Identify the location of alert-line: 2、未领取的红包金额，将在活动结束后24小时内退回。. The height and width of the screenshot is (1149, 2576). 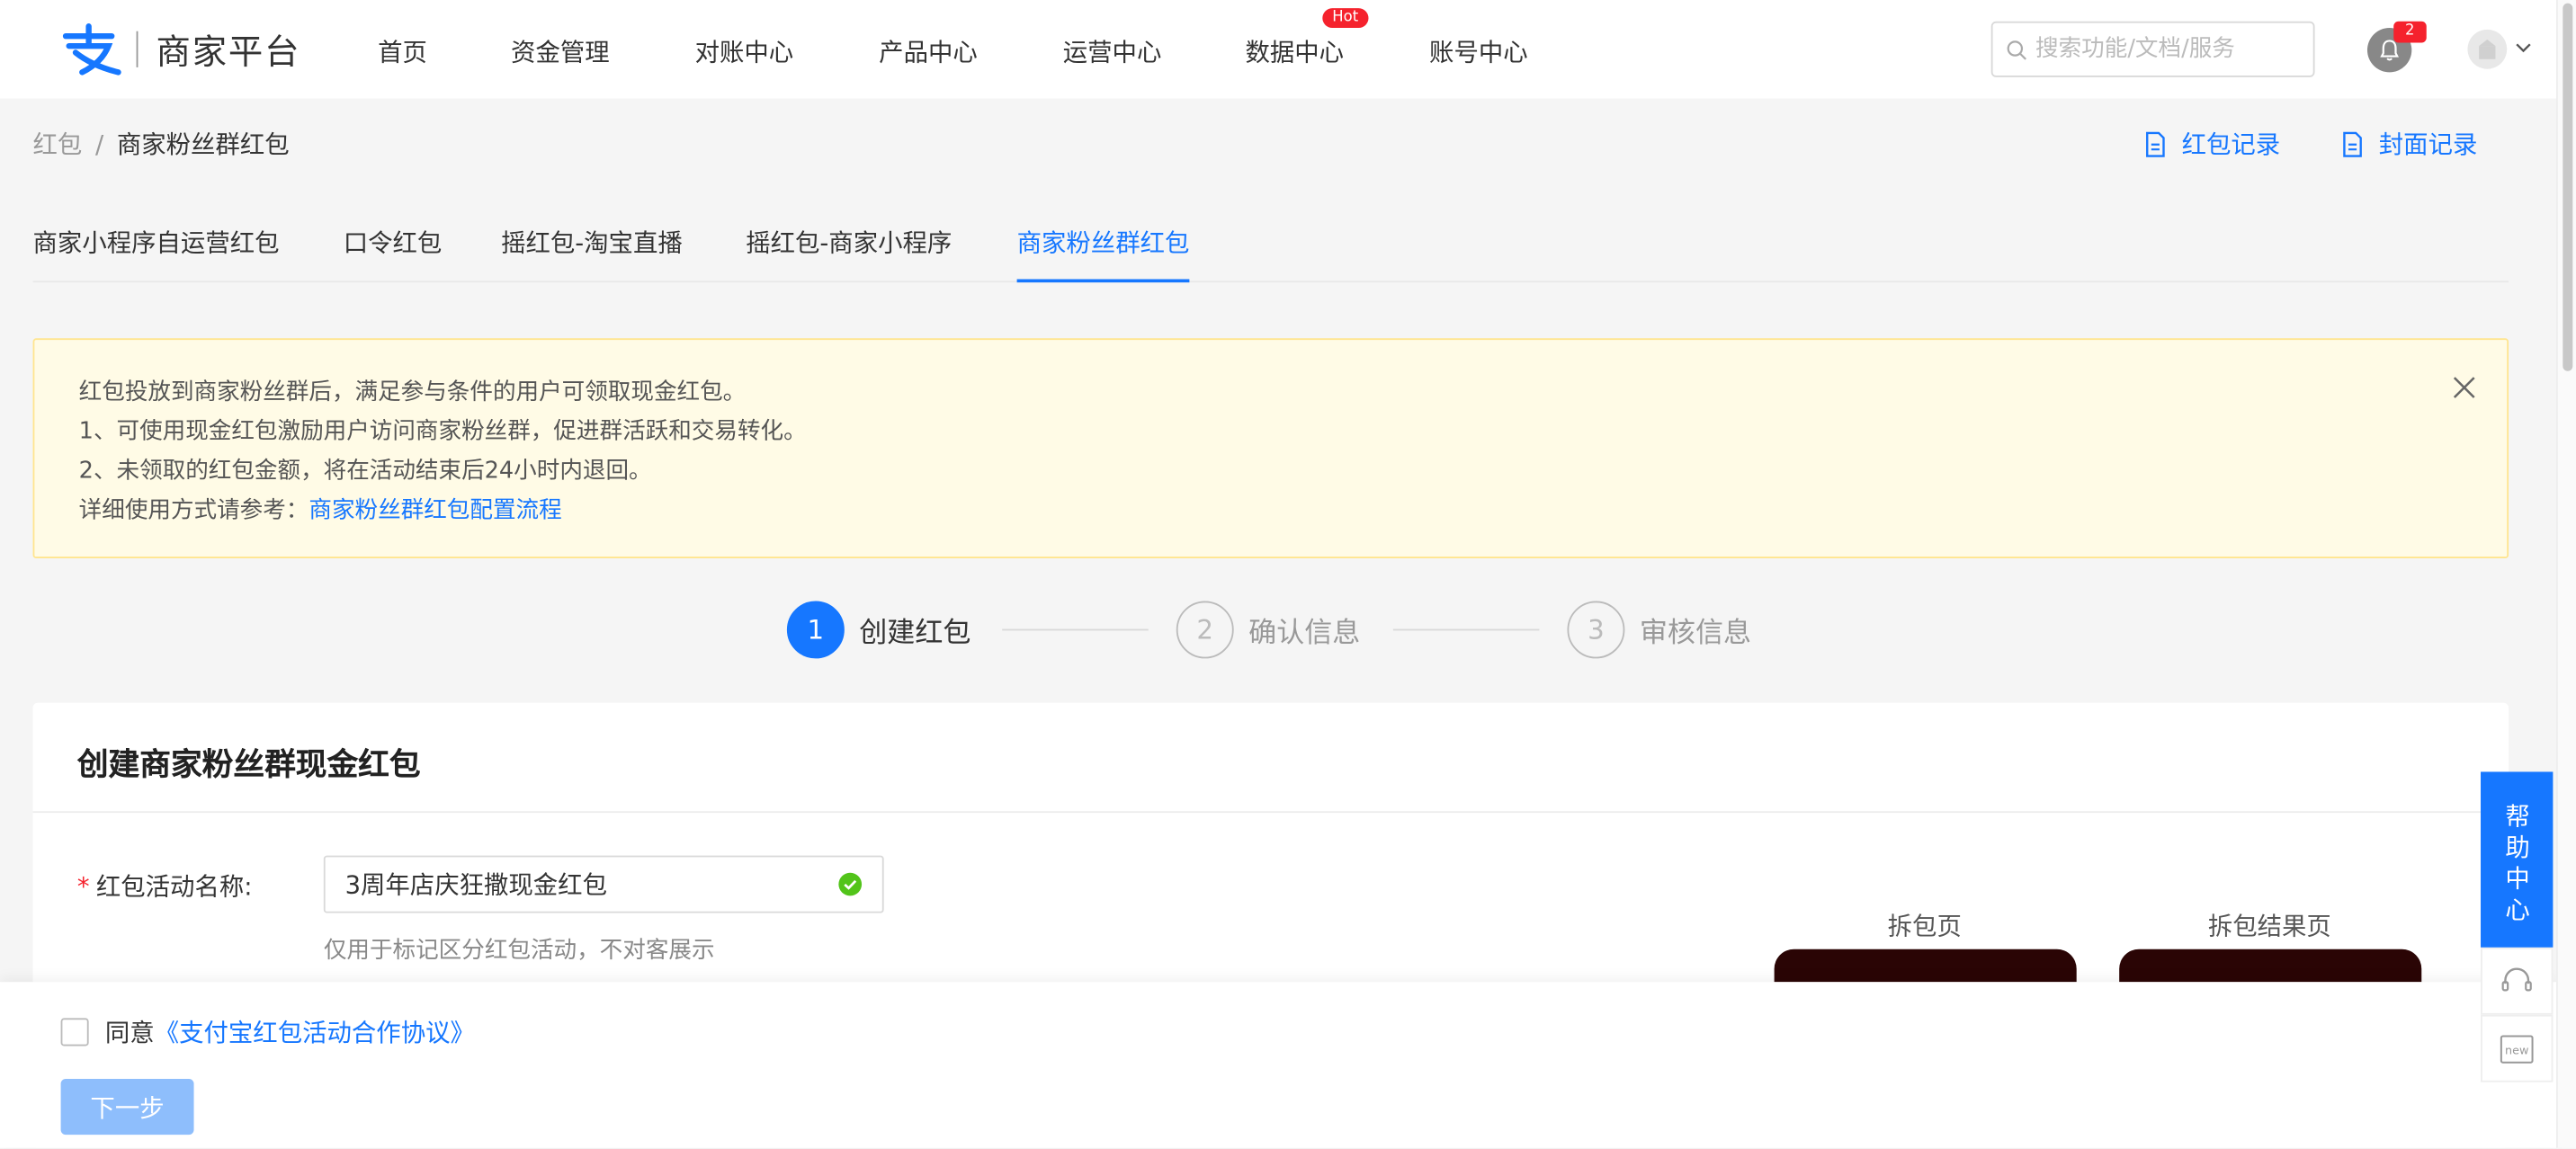
(365, 472).